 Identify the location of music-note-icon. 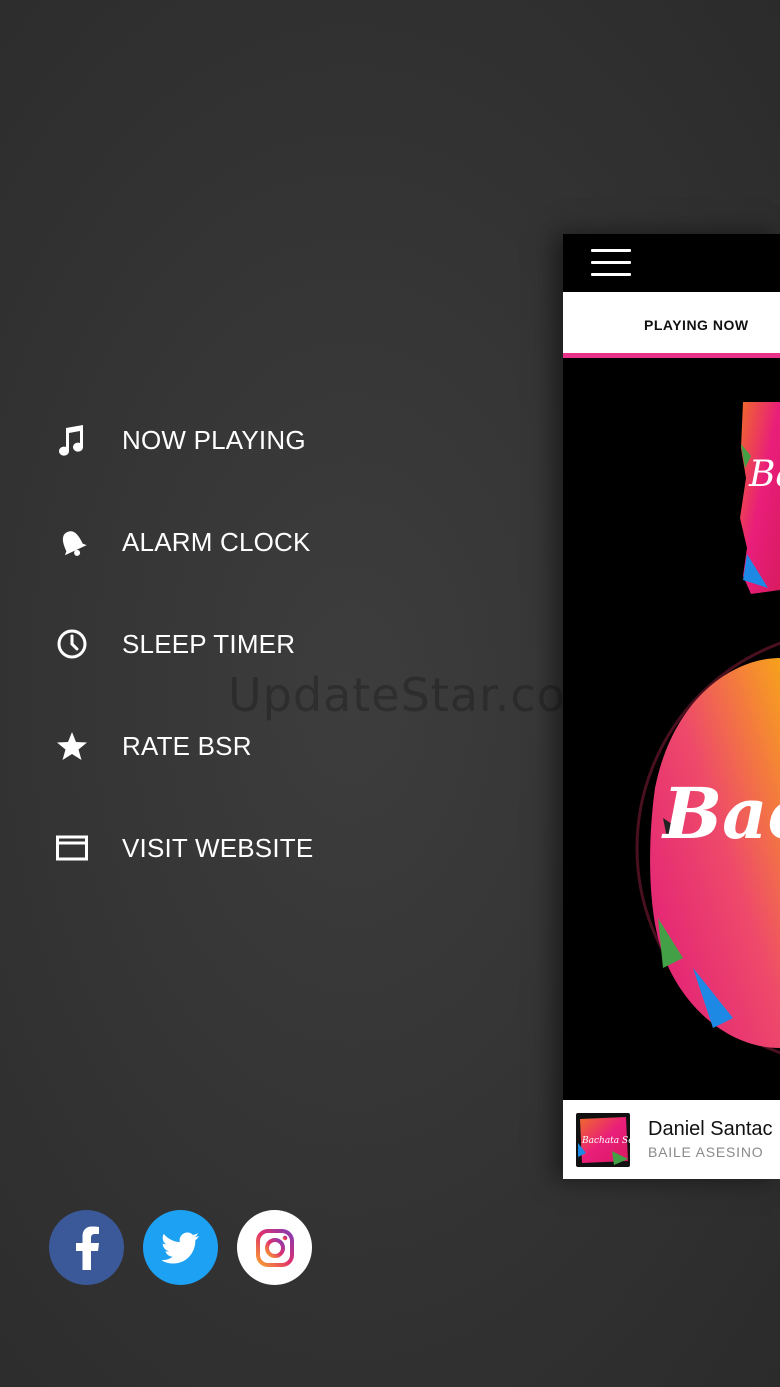
(72, 440).